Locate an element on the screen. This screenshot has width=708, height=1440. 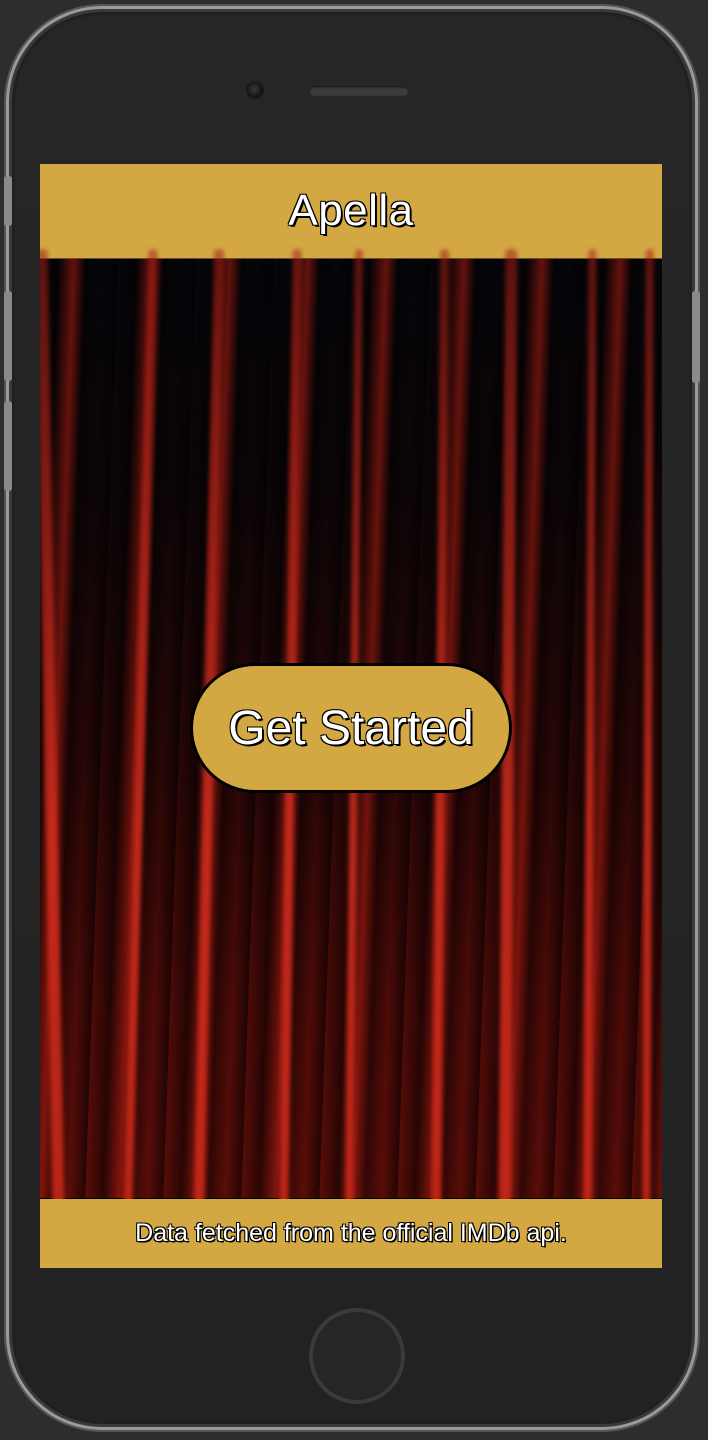
volume-down-button is located at coordinates (8, 446).